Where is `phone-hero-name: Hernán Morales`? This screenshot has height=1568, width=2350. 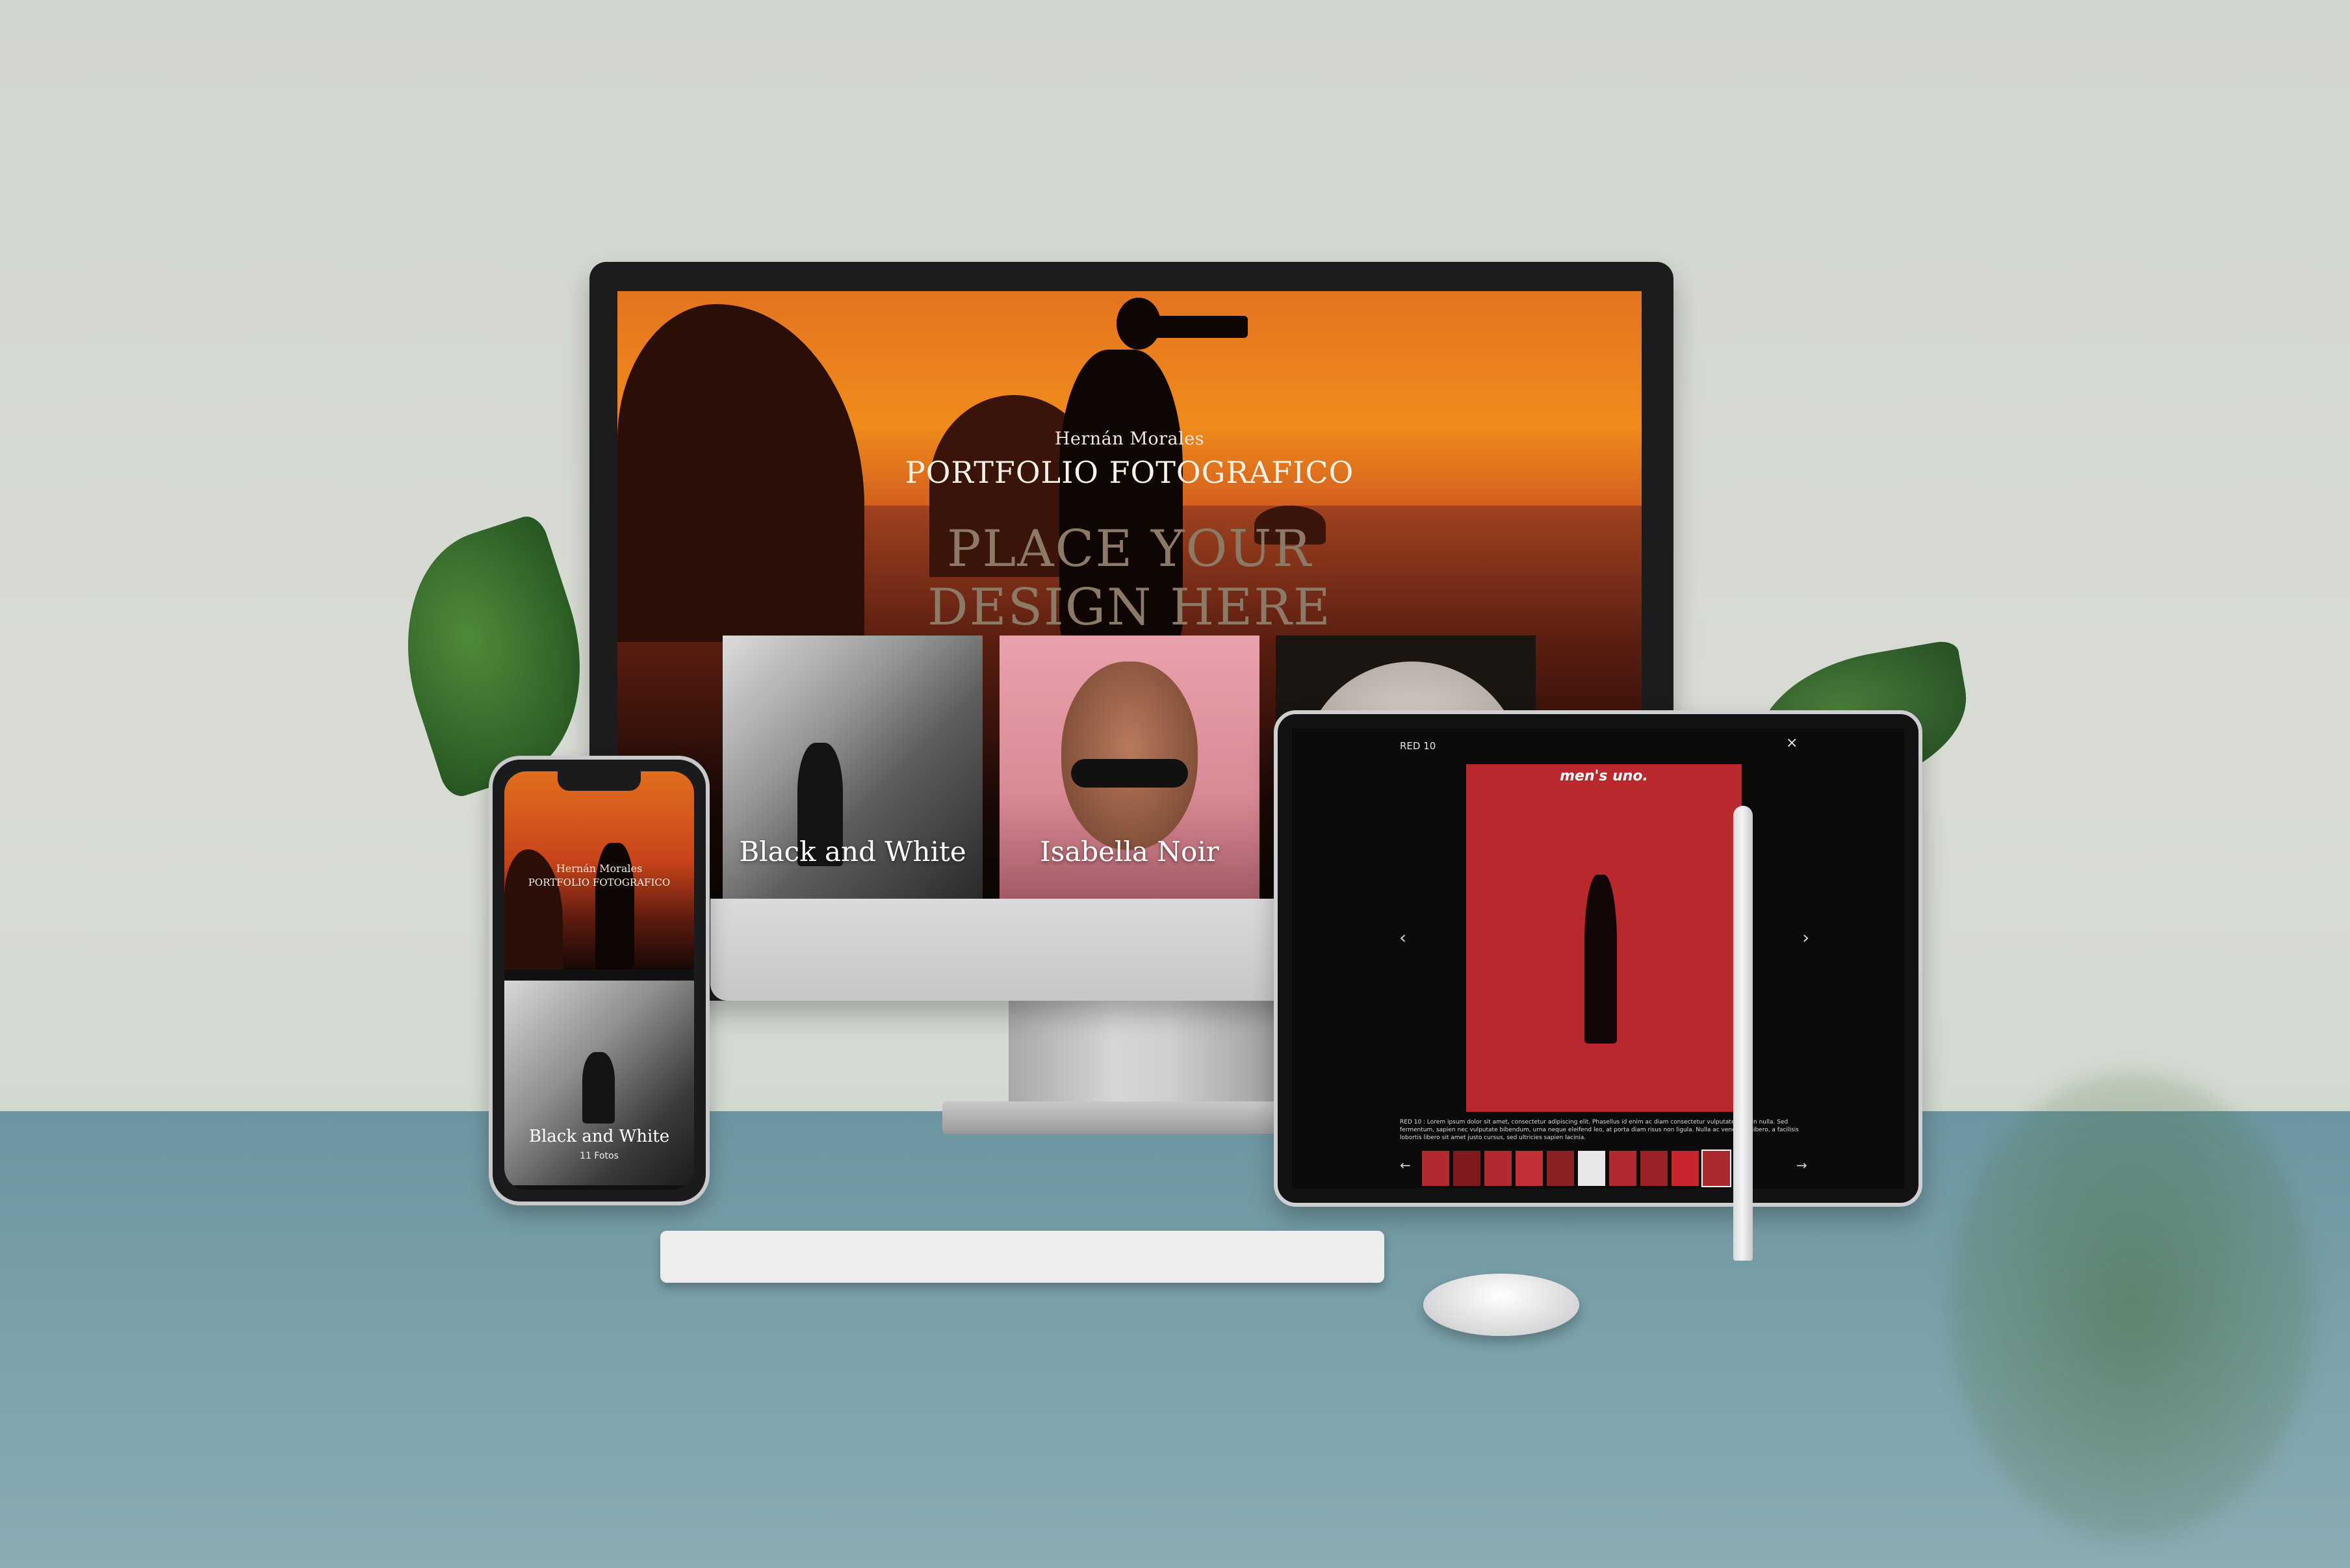 phone-hero-name: Hernán Morales is located at coordinates (599, 868).